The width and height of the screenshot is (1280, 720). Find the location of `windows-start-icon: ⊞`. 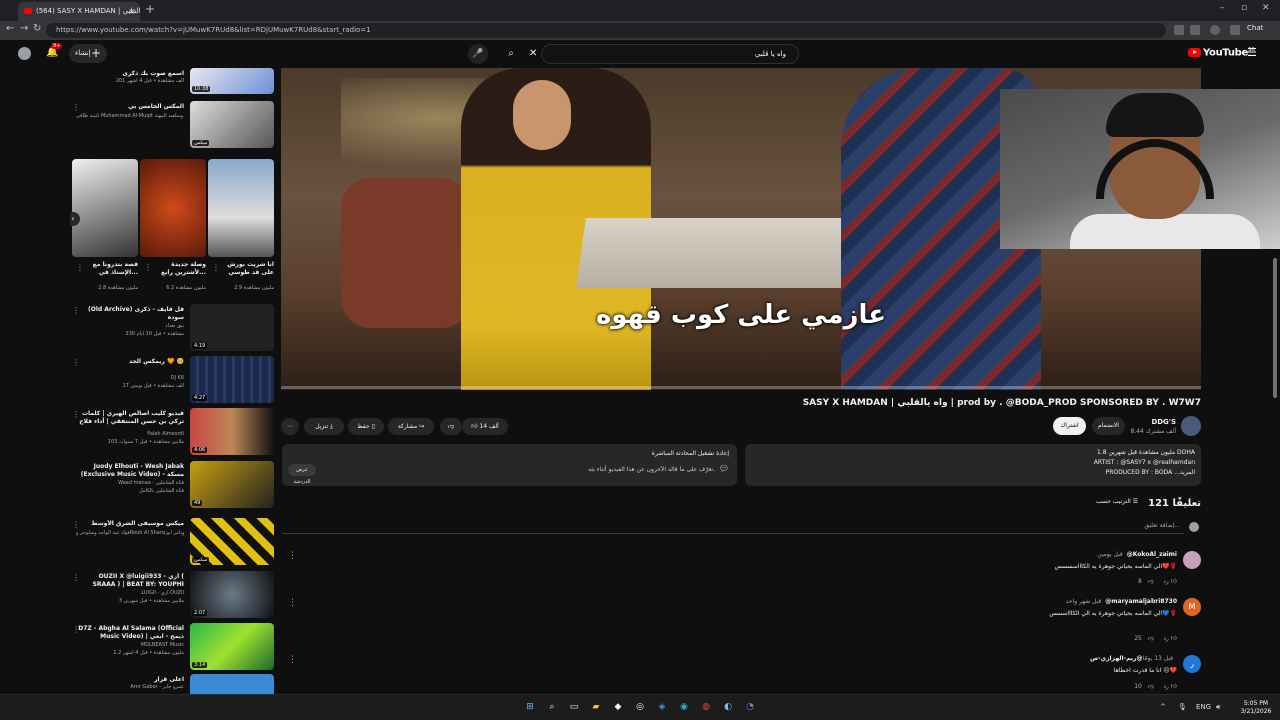

windows-start-icon: ⊞ is located at coordinates (530, 707).